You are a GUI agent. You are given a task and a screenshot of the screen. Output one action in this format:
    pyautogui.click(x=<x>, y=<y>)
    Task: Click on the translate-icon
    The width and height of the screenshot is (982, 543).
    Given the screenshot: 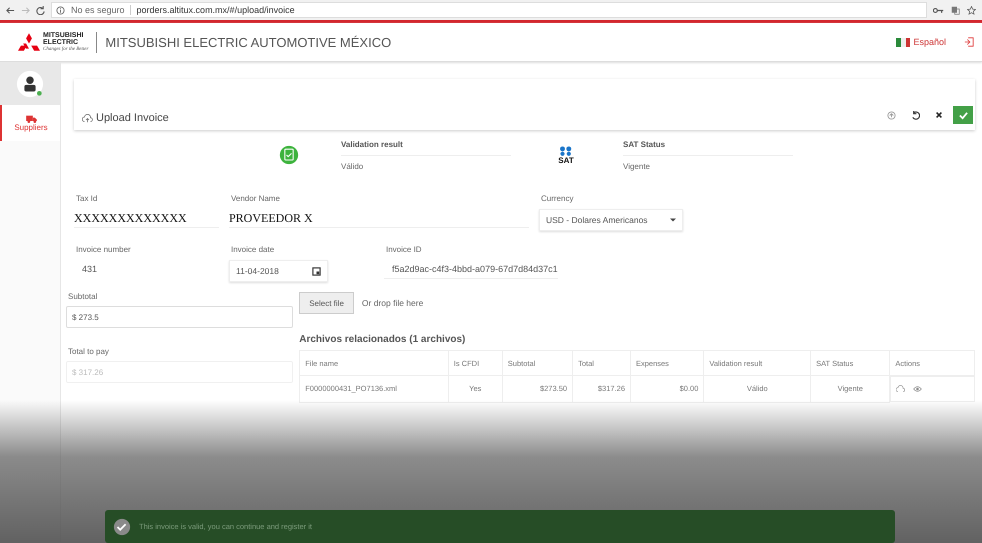 What is the action you would take?
    pyautogui.click(x=955, y=10)
    